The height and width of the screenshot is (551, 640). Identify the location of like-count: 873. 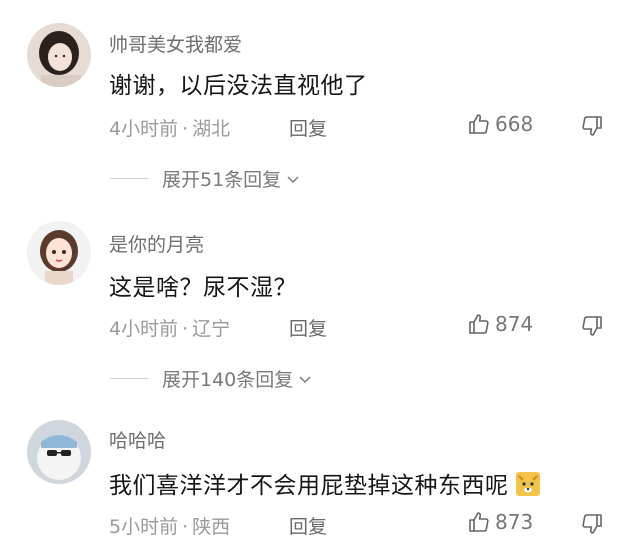
(514, 522).